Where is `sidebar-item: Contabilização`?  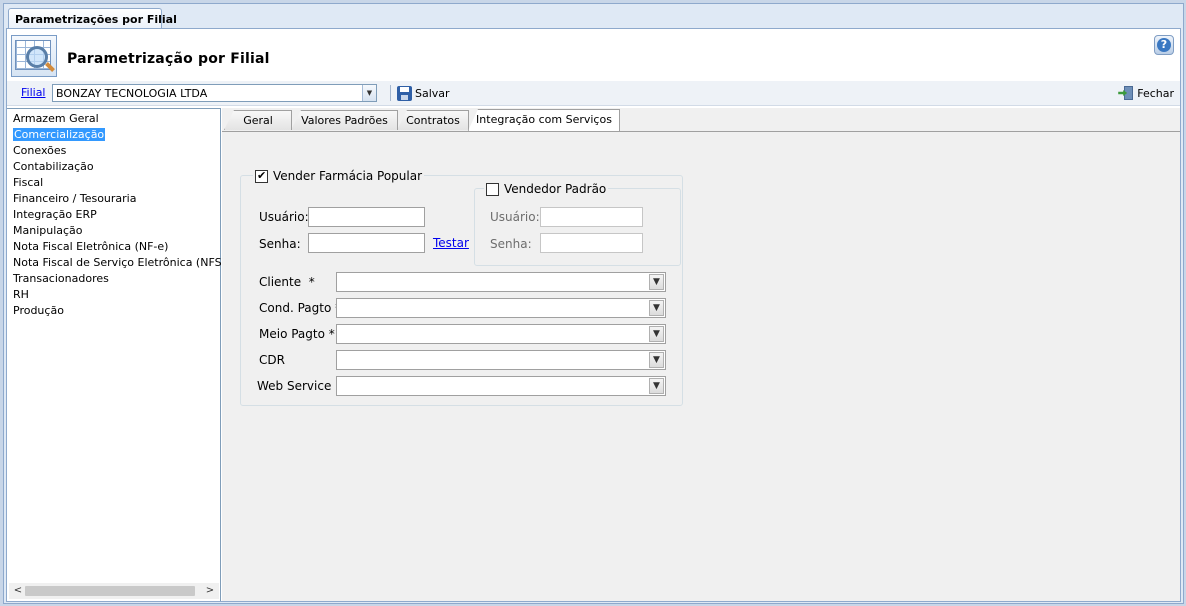 sidebar-item: Contabilização is located at coordinates (116, 167).